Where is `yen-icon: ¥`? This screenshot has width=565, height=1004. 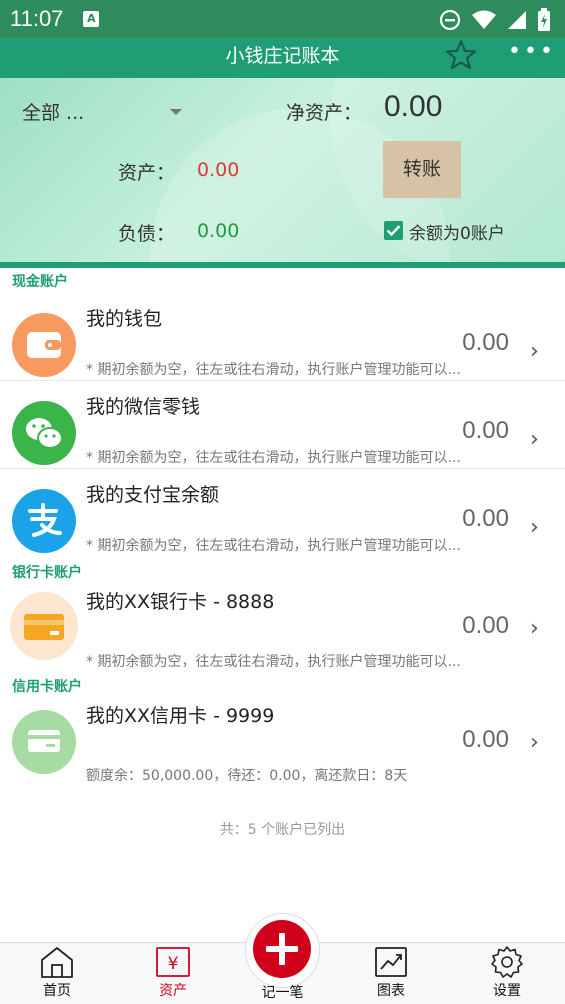
yen-icon: ¥ is located at coordinates (173, 962).